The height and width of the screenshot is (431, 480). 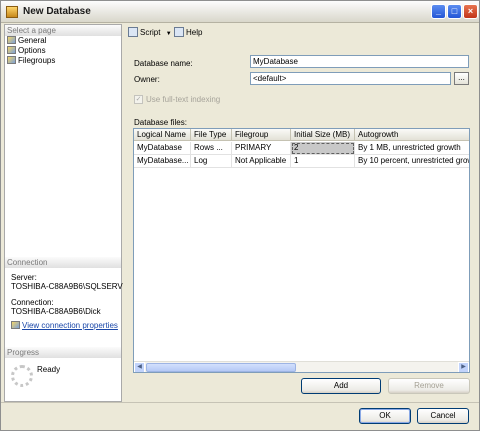 What do you see at coordinates (62, 51) in the screenshot?
I see `page-item-options: Options` at bounding box center [62, 51].